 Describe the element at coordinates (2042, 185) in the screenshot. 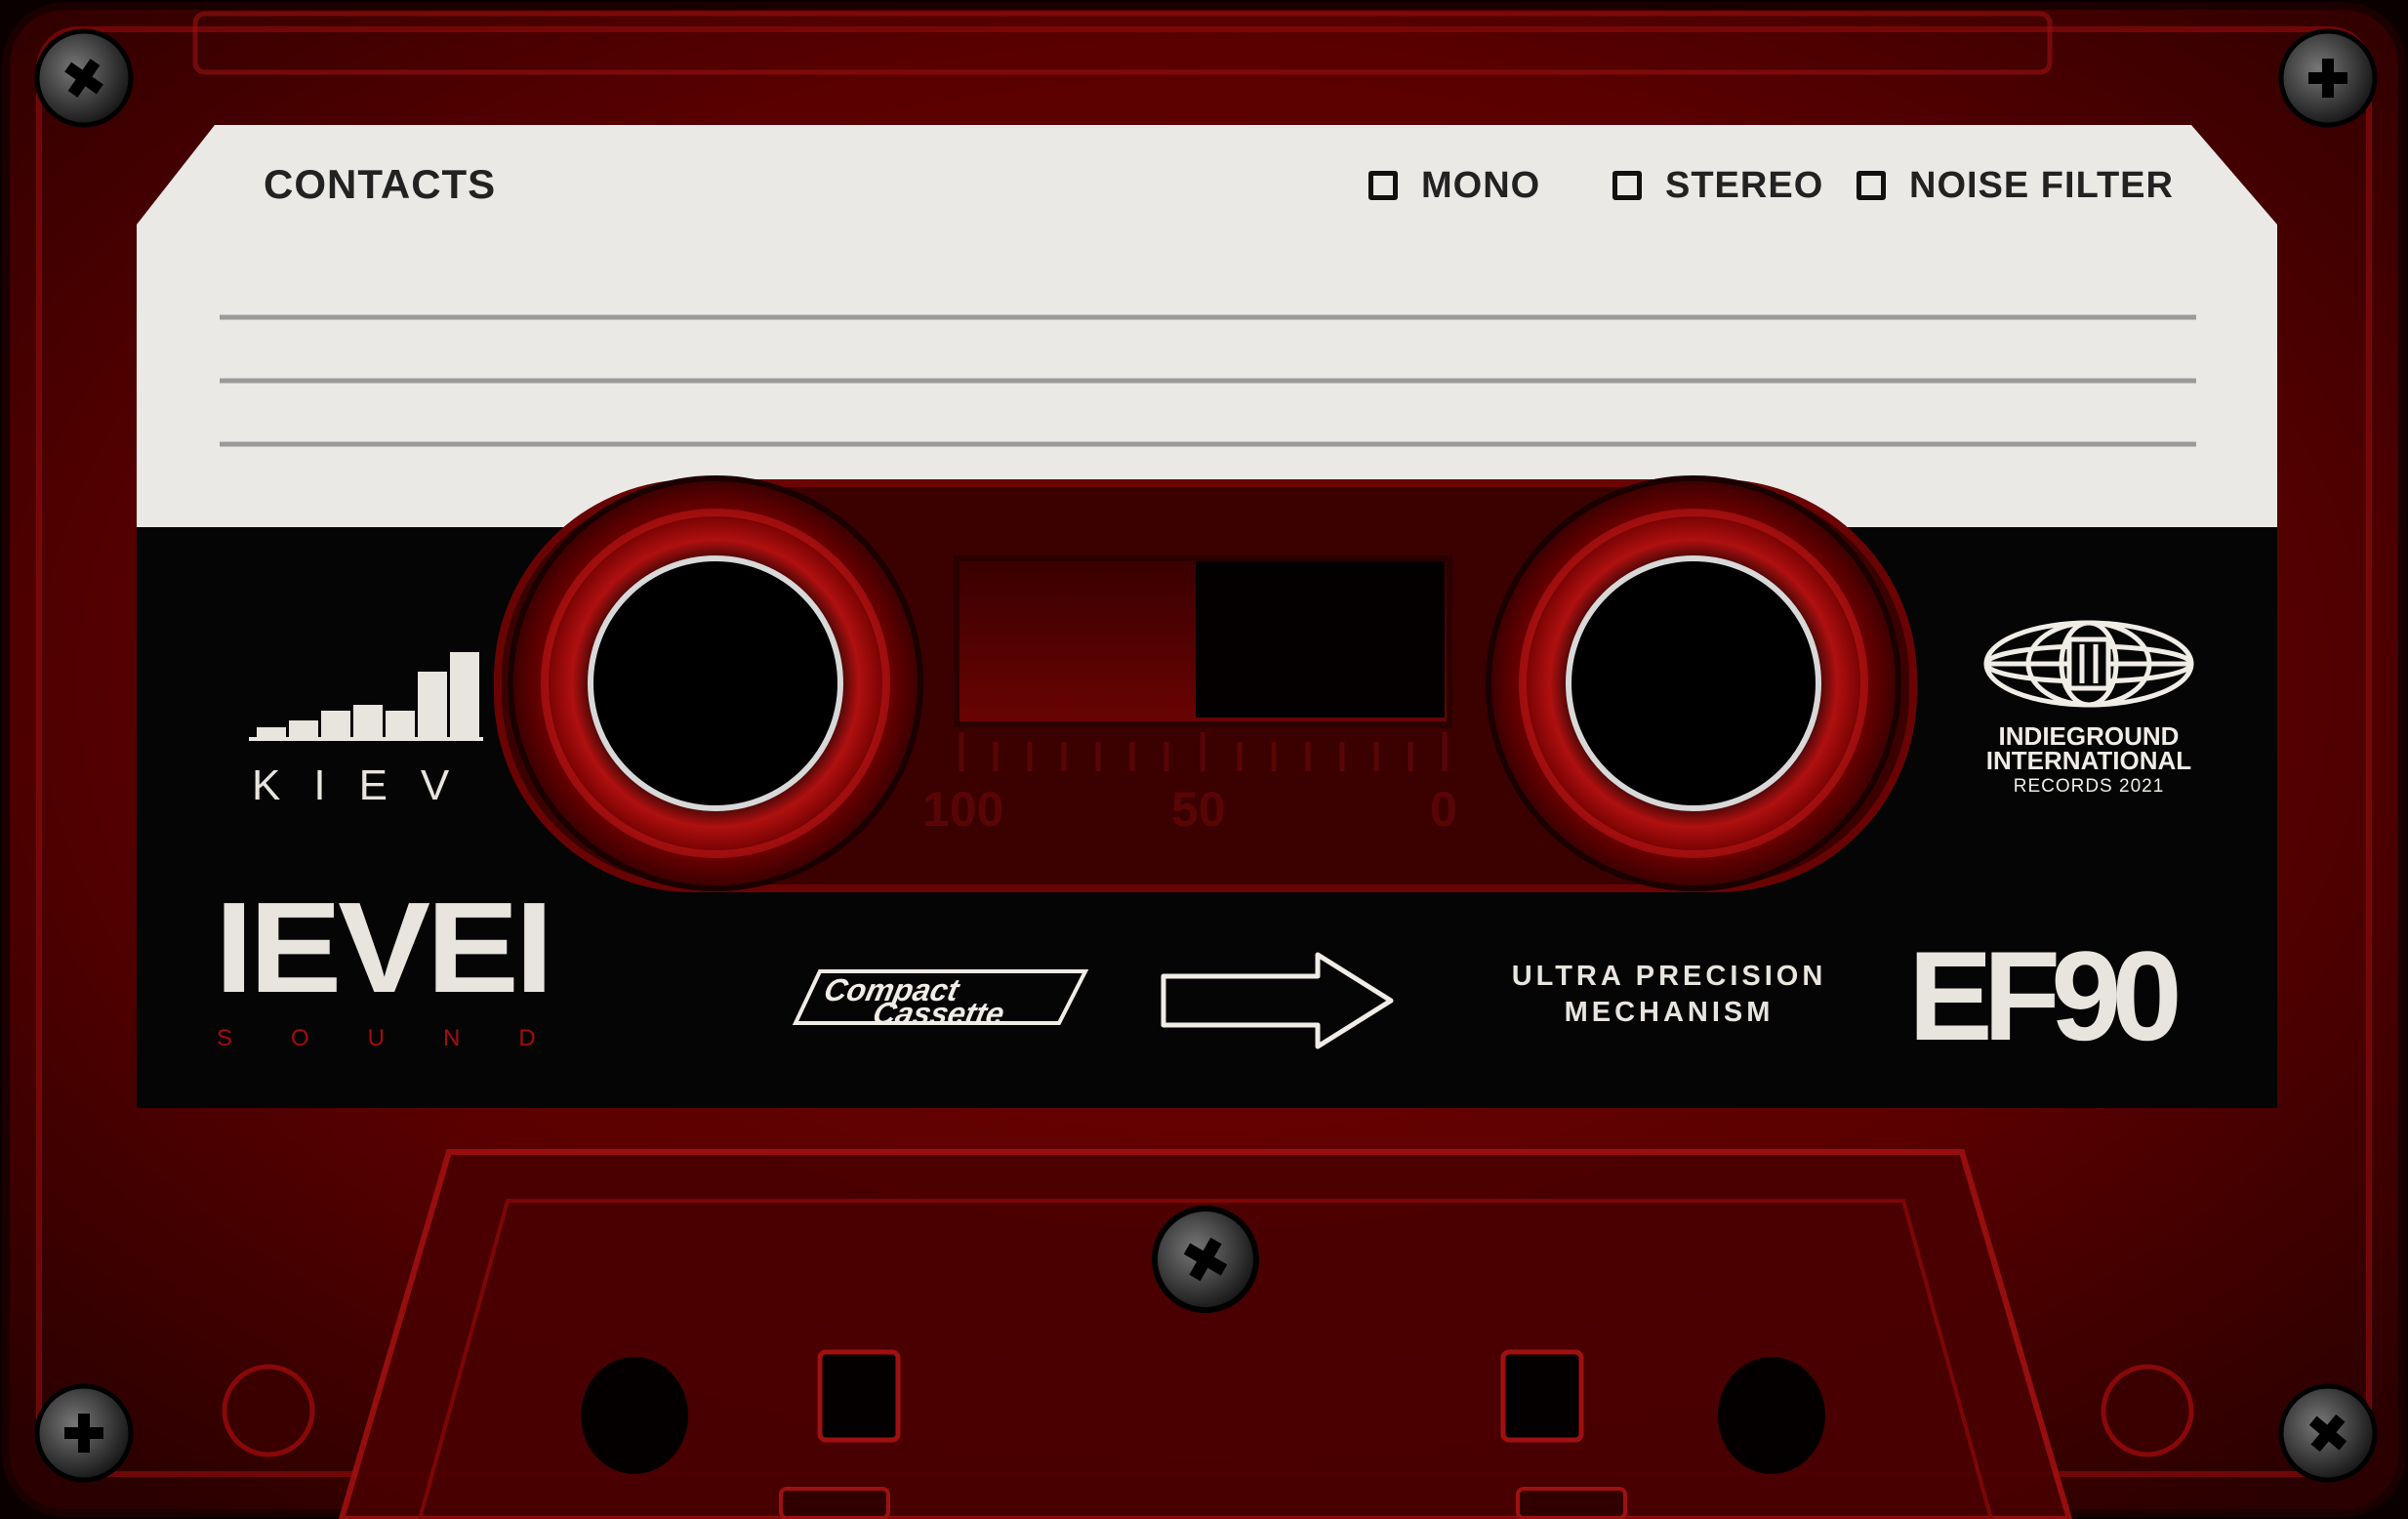

I see `option-noise-filter-label: NOISE FILTER` at that location.